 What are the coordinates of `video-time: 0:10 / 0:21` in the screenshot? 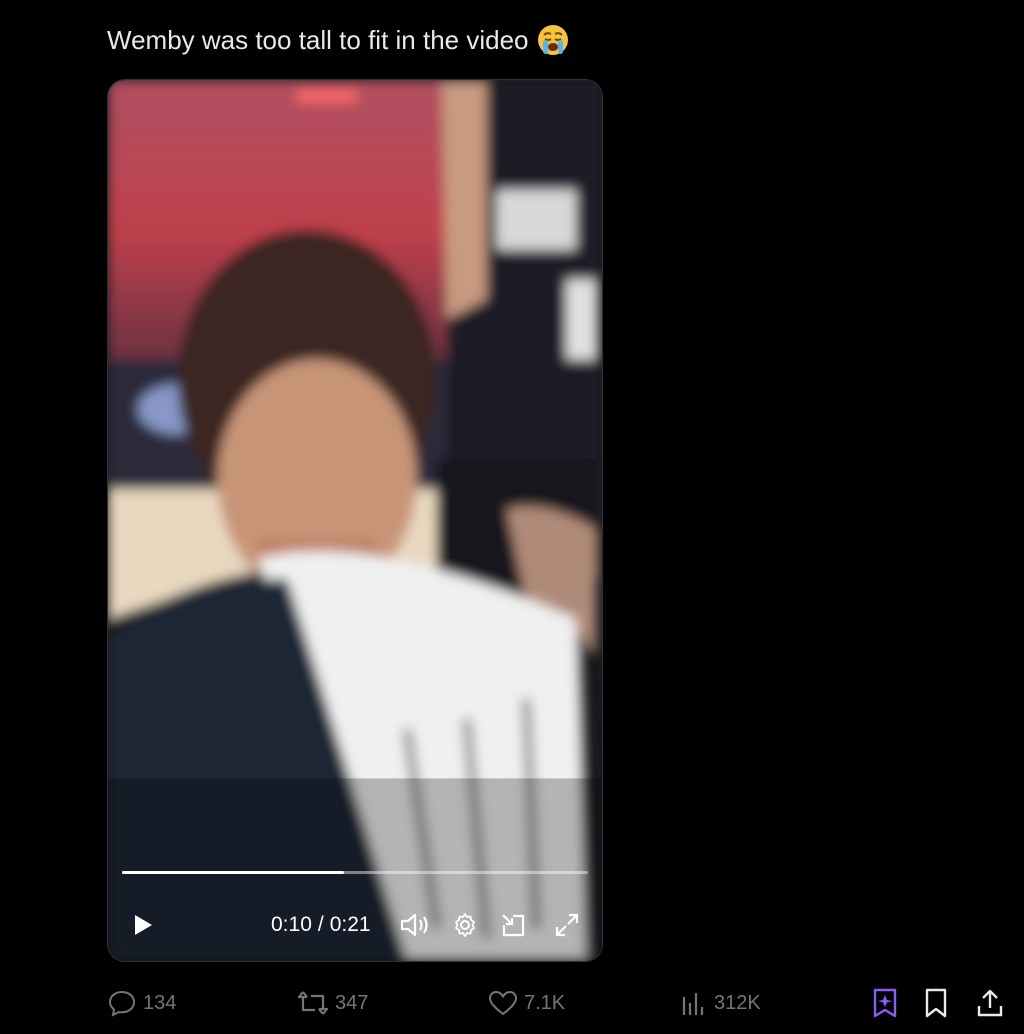 It's located at (321, 925).